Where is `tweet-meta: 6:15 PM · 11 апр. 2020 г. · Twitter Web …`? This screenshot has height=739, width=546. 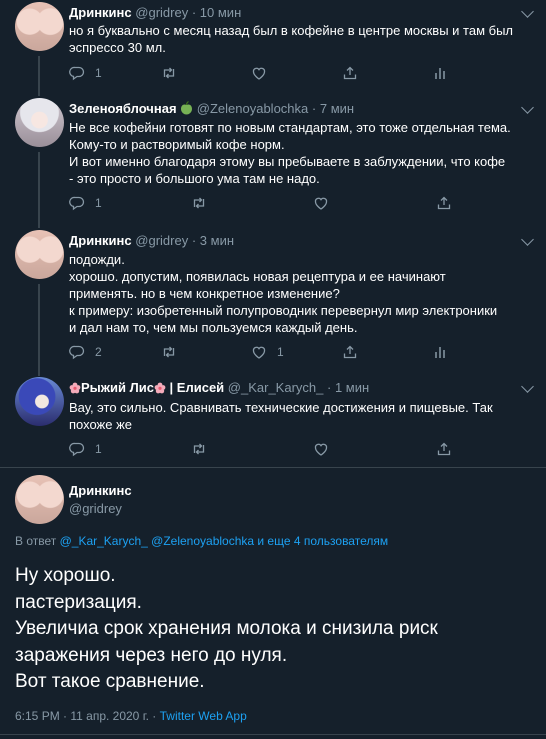 tweet-meta: 6:15 PM · 11 апр. 2020 г. · Twitter Web … is located at coordinates (131, 716).